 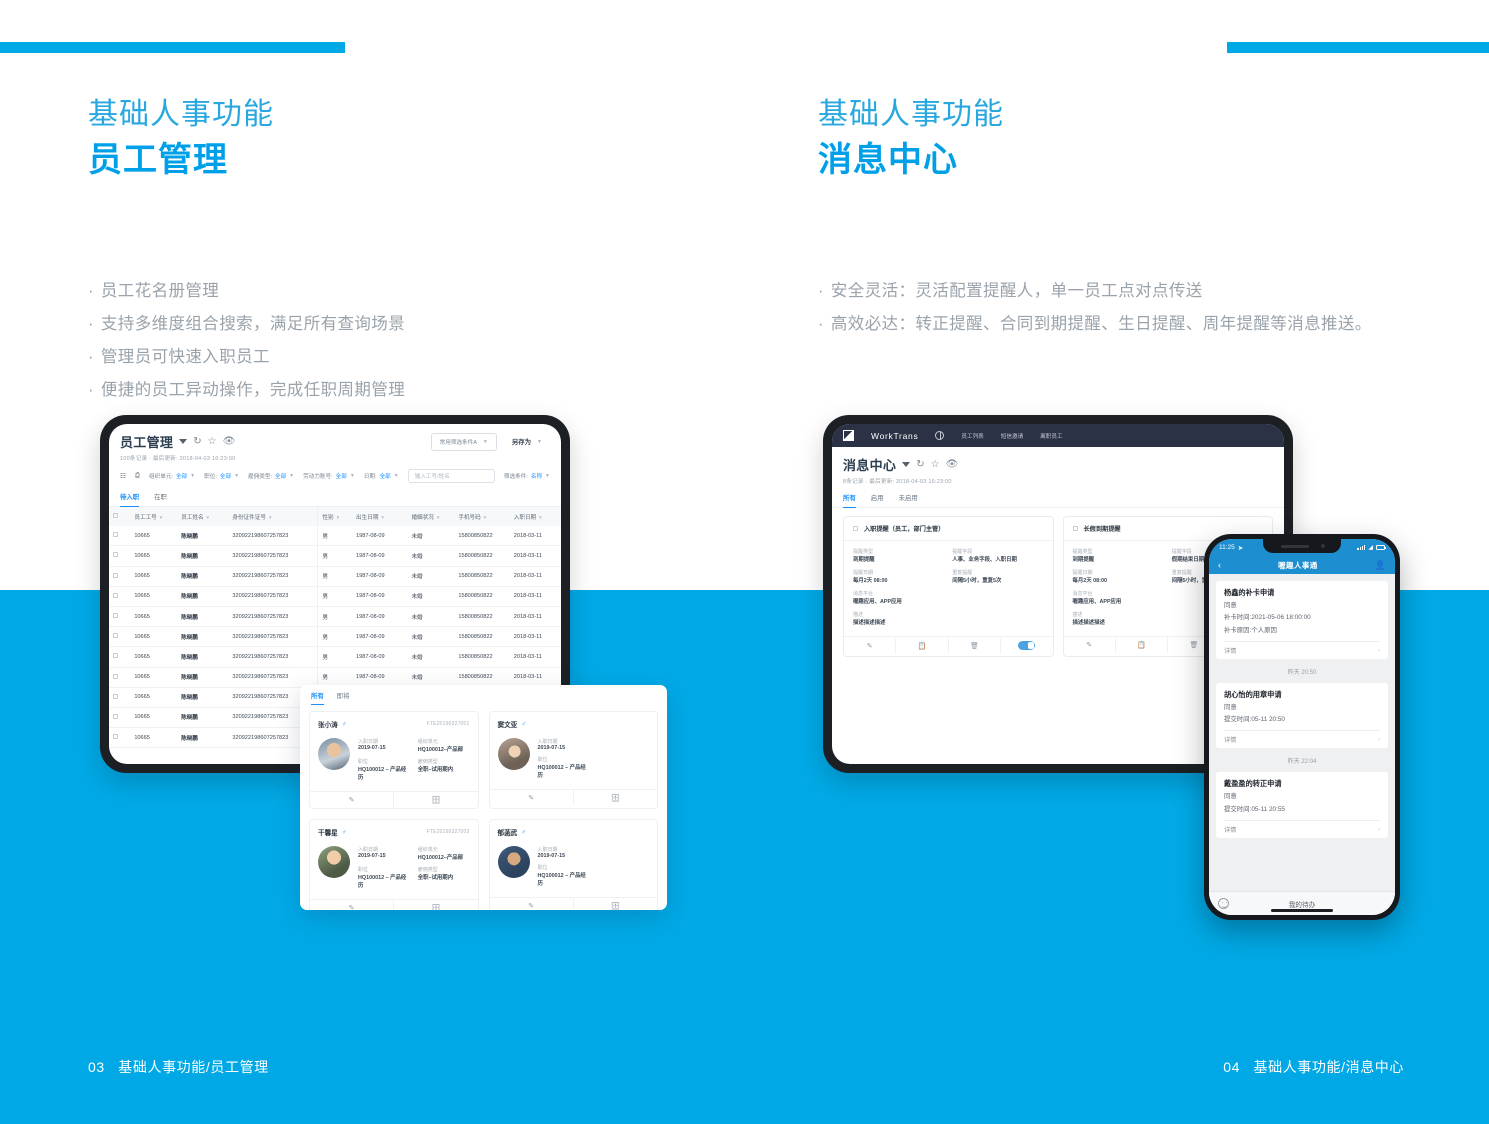 What do you see at coordinates (145, 518) in the screenshot?
I see `column-header: 员工工号` at bounding box center [145, 518].